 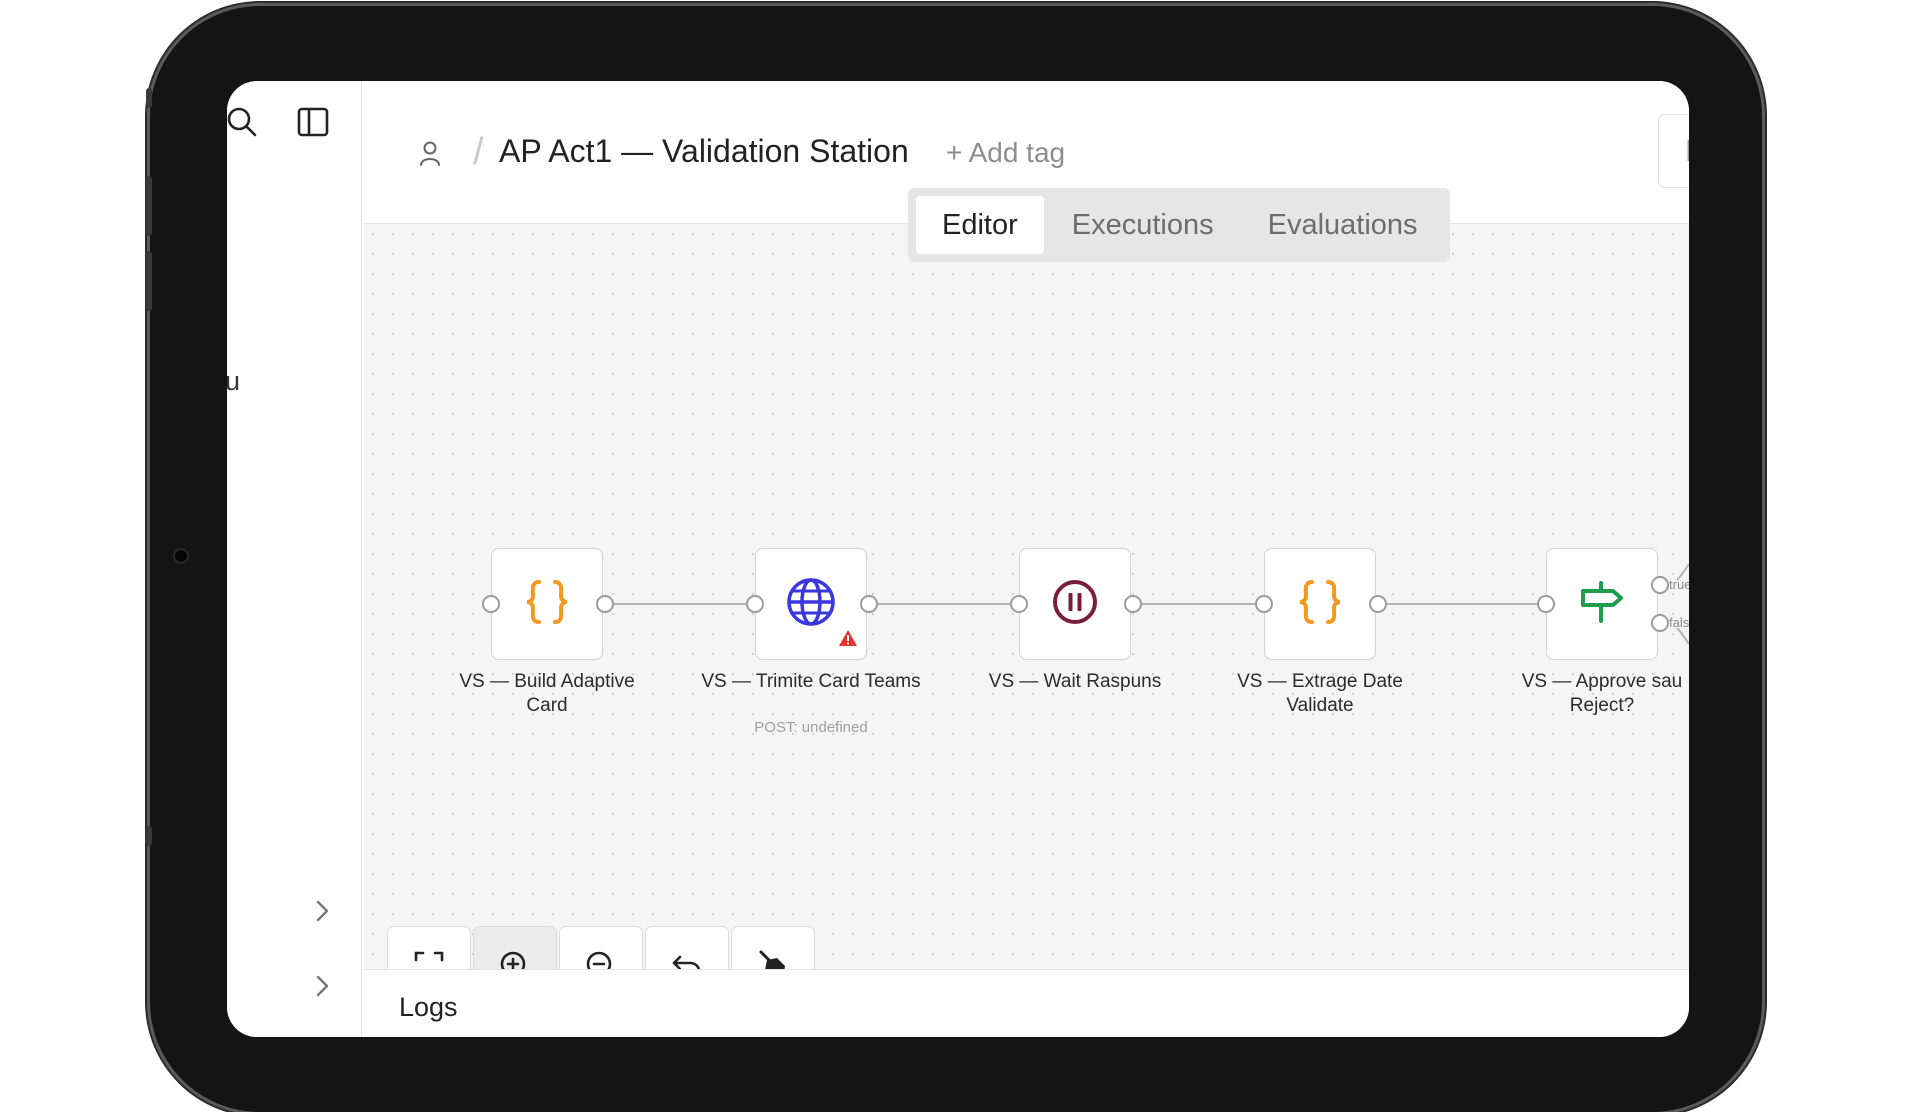 What do you see at coordinates (1660, 585) in the screenshot?
I see `node-output-port-true` at bounding box center [1660, 585].